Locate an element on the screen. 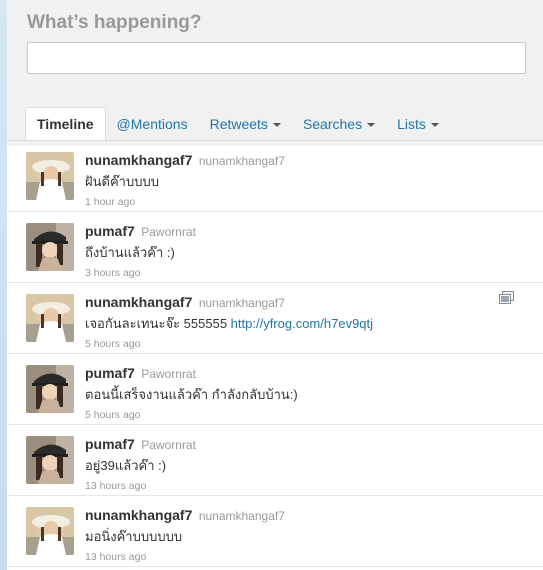 Image resolution: width=543 pixels, height=570 pixels. tab-searches: Searches is located at coordinates (339, 123).